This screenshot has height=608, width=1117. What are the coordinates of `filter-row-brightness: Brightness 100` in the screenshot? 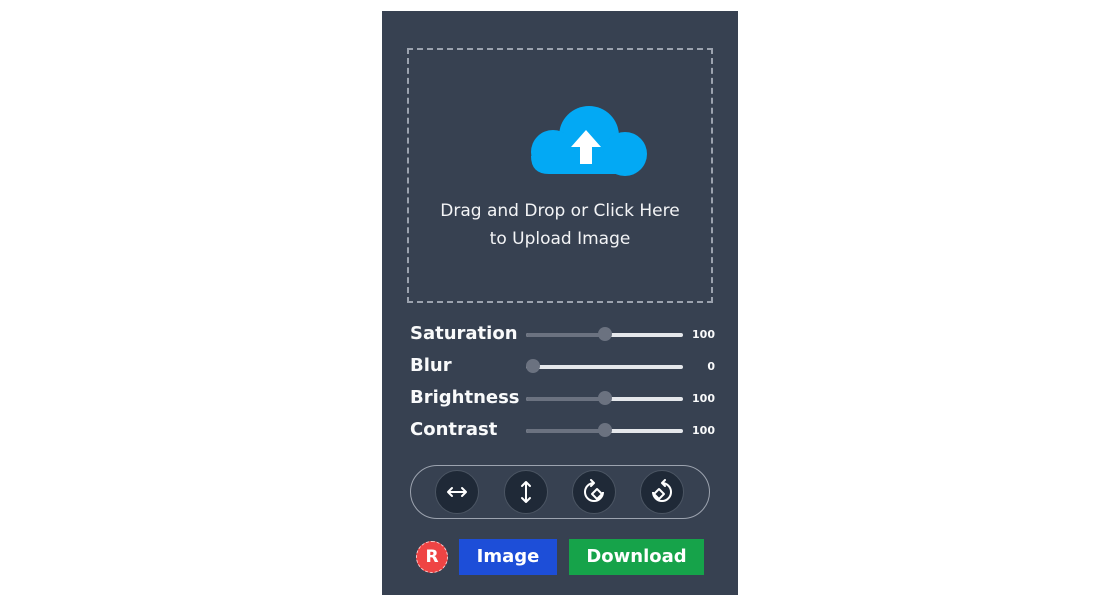 It's located at (562, 401).